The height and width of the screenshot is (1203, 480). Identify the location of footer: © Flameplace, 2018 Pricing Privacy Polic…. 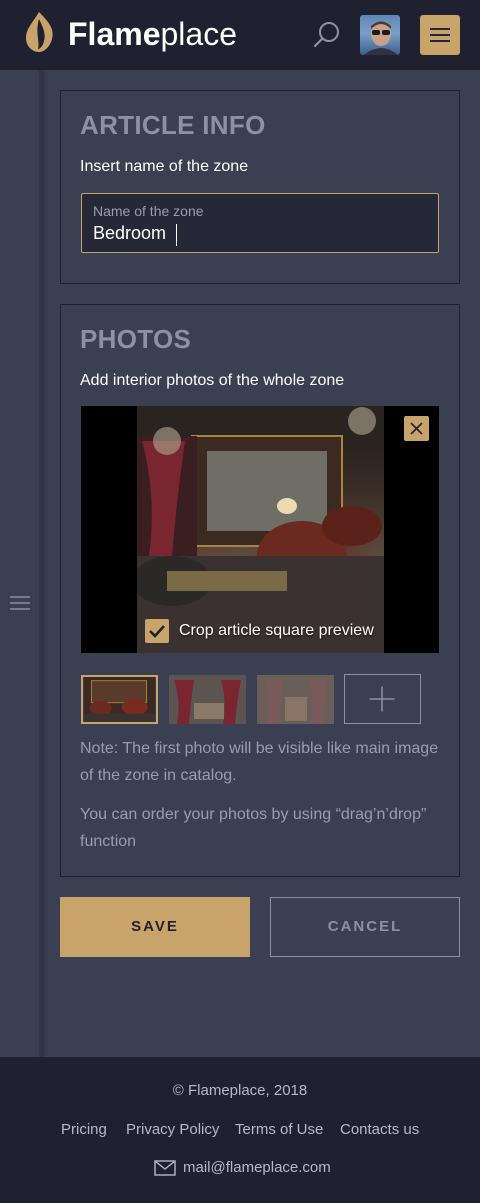
(240, 1130).